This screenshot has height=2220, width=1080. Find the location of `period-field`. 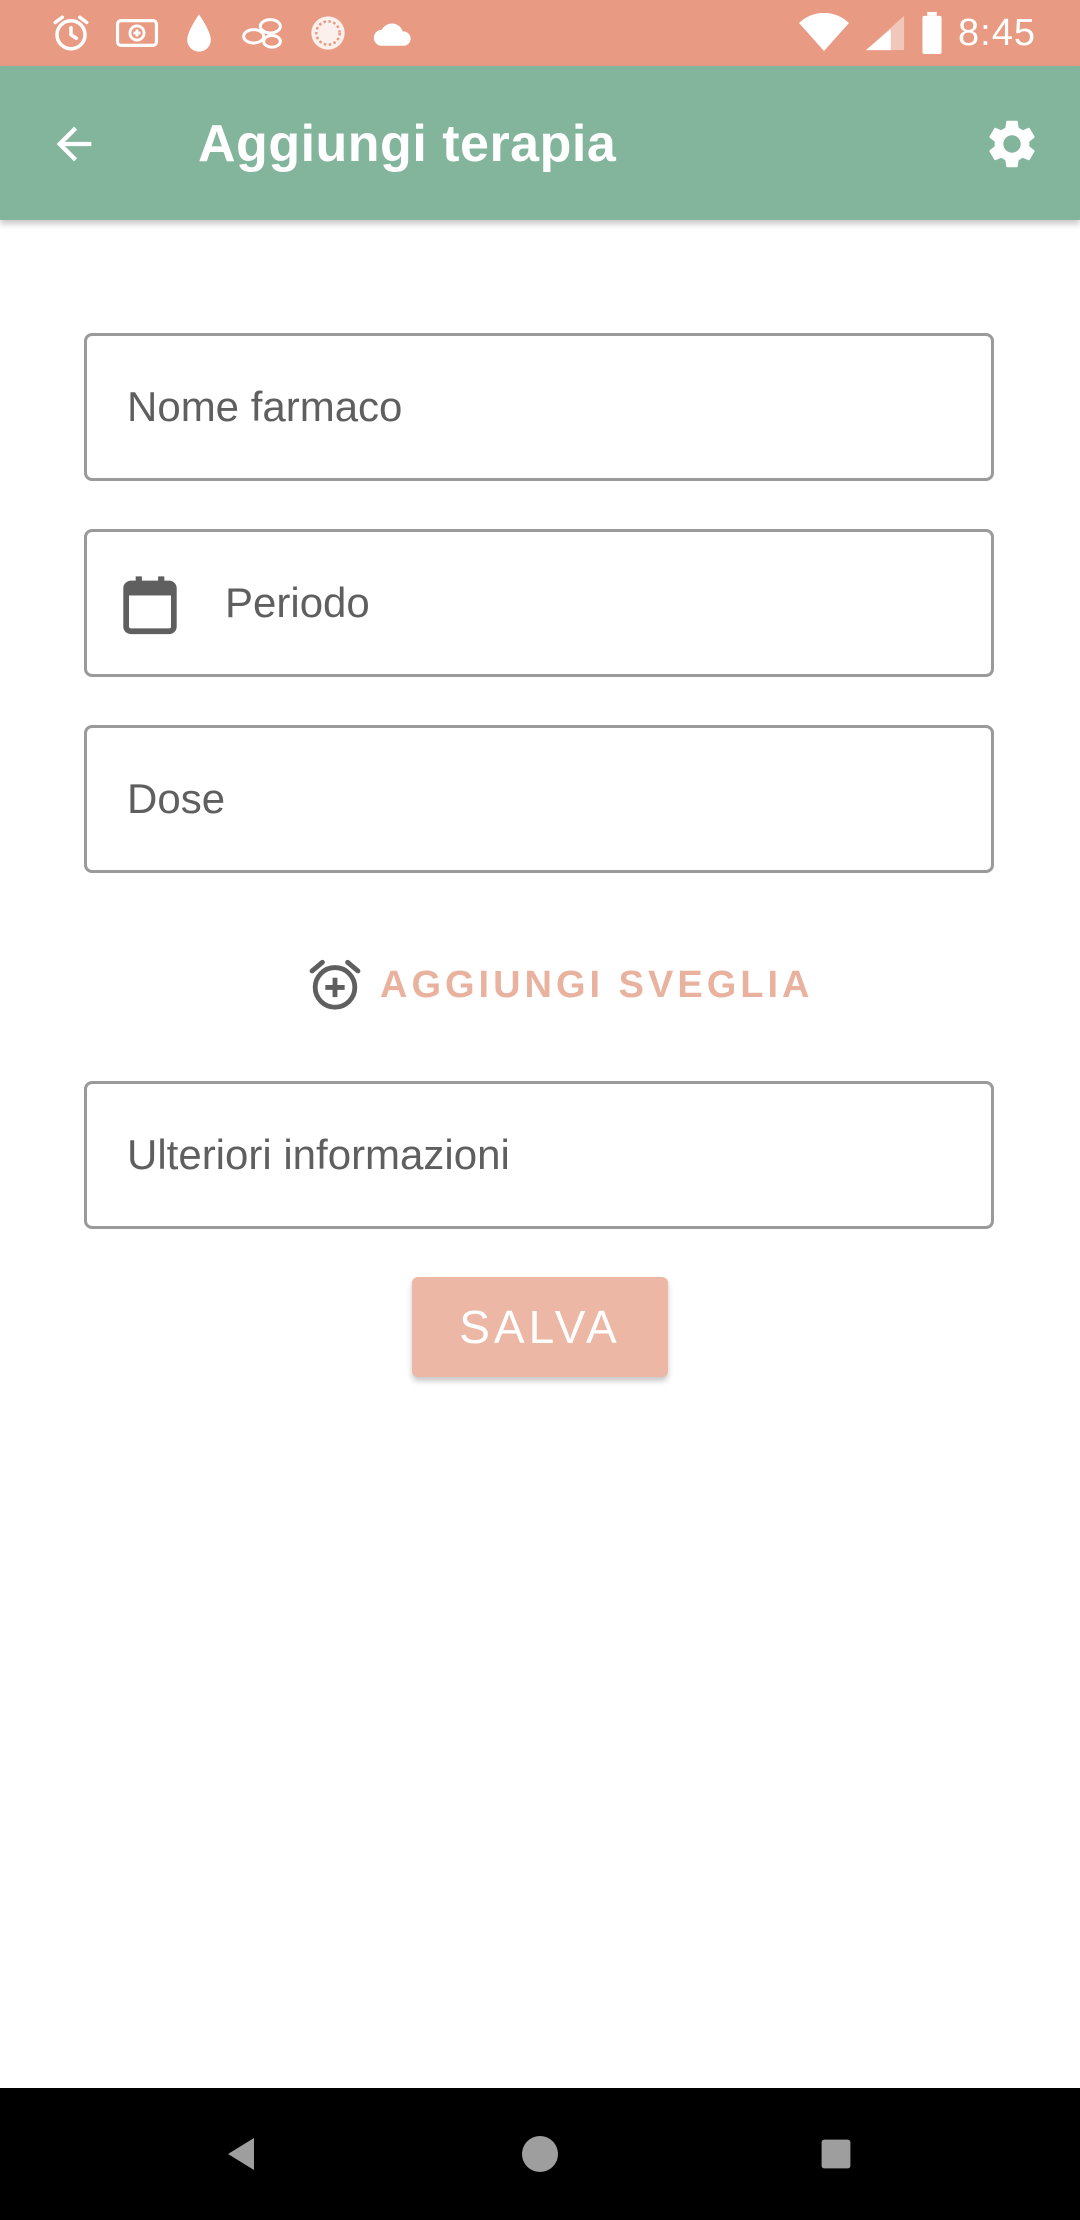

period-field is located at coordinates (539, 603).